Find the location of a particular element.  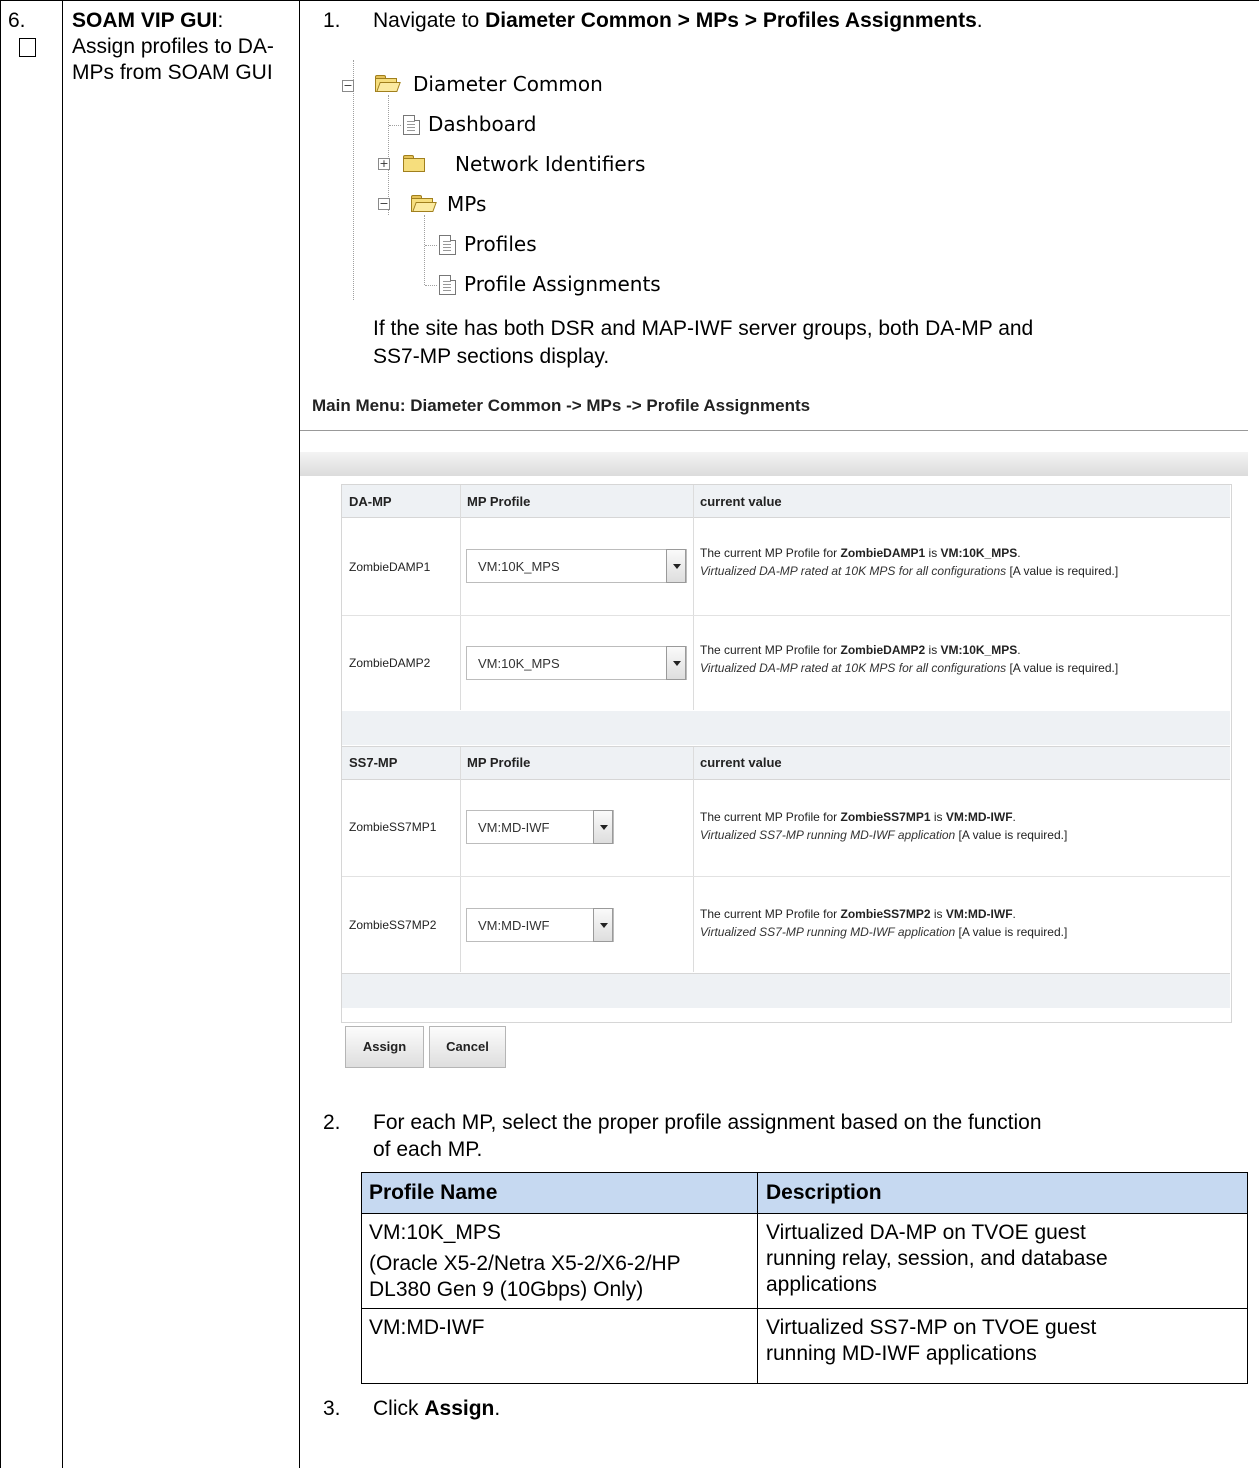

toolbar-band is located at coordinates (774, 464).